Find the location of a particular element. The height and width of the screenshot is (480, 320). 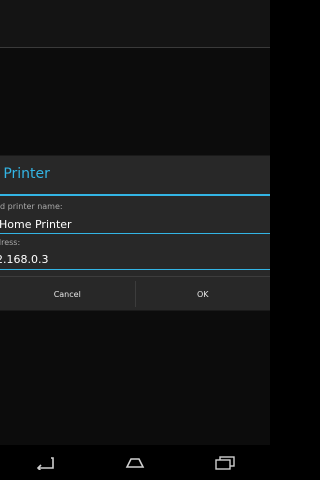

dialog-title-bar: d Printer is located at coordinates (135, 175).